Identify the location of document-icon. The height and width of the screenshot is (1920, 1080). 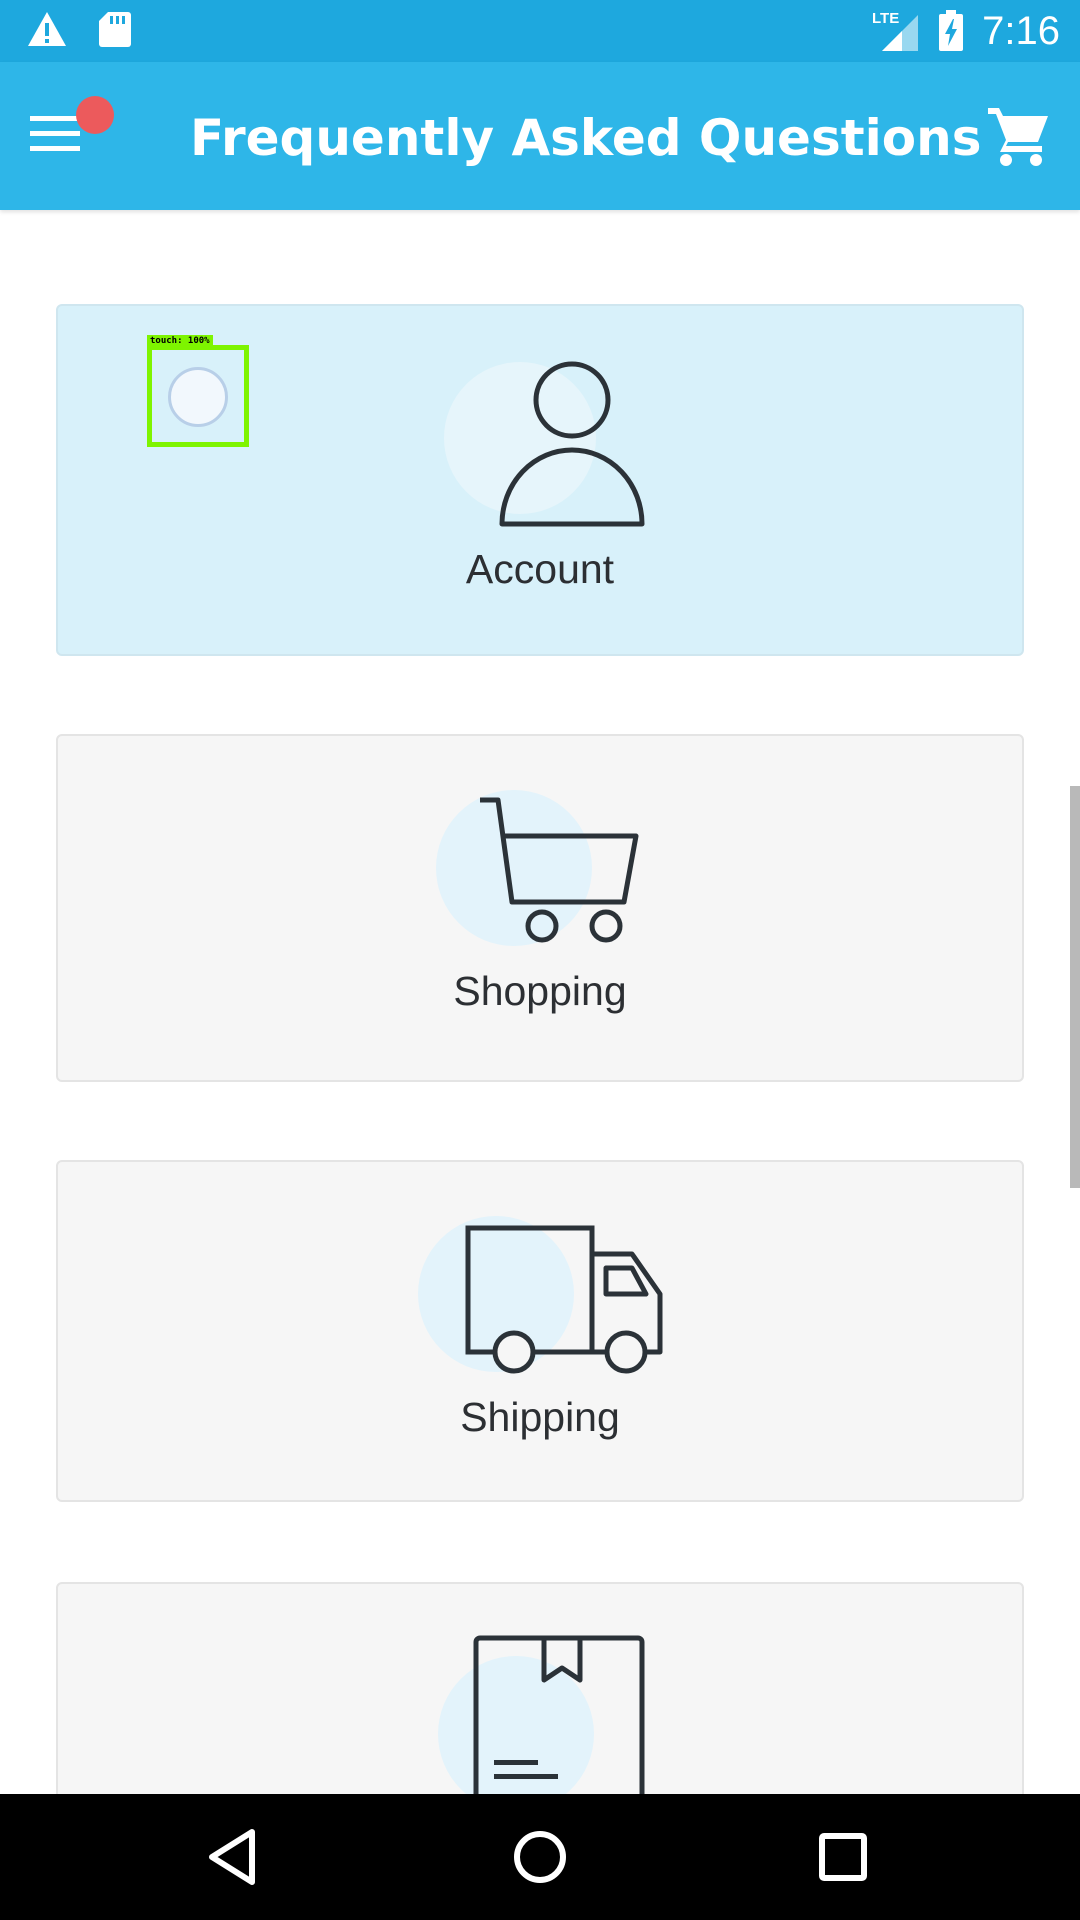
(559, 1714).